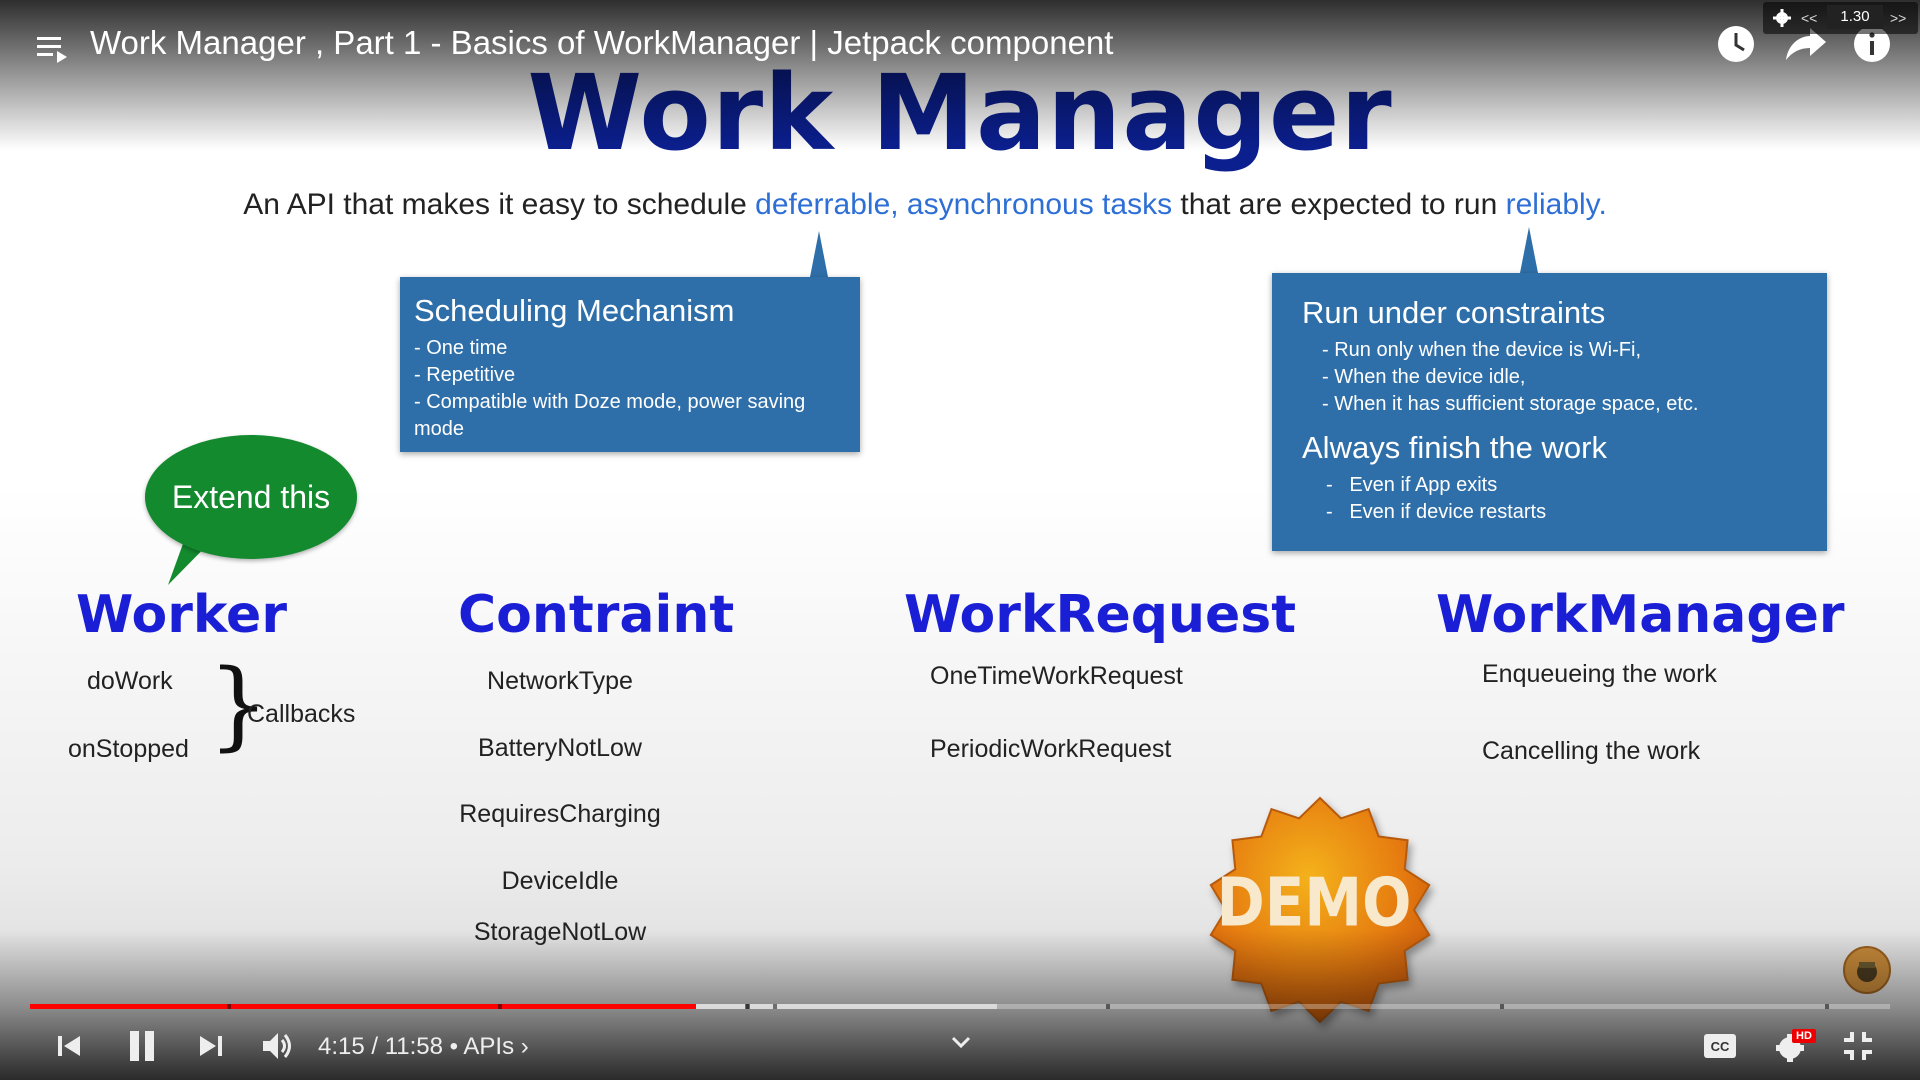 The height and width of the screenshot is (1080, 1920). Describe the element at coordinates (1051, 749) in the screenshot. I see `periodic-workrequest: PeriodicWorkRequest` at that location.